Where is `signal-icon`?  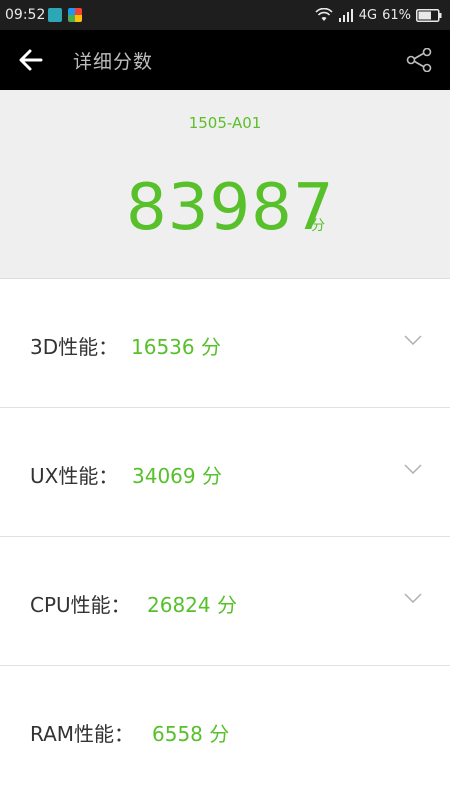 signal-icon is located at coordinates (345, 15).